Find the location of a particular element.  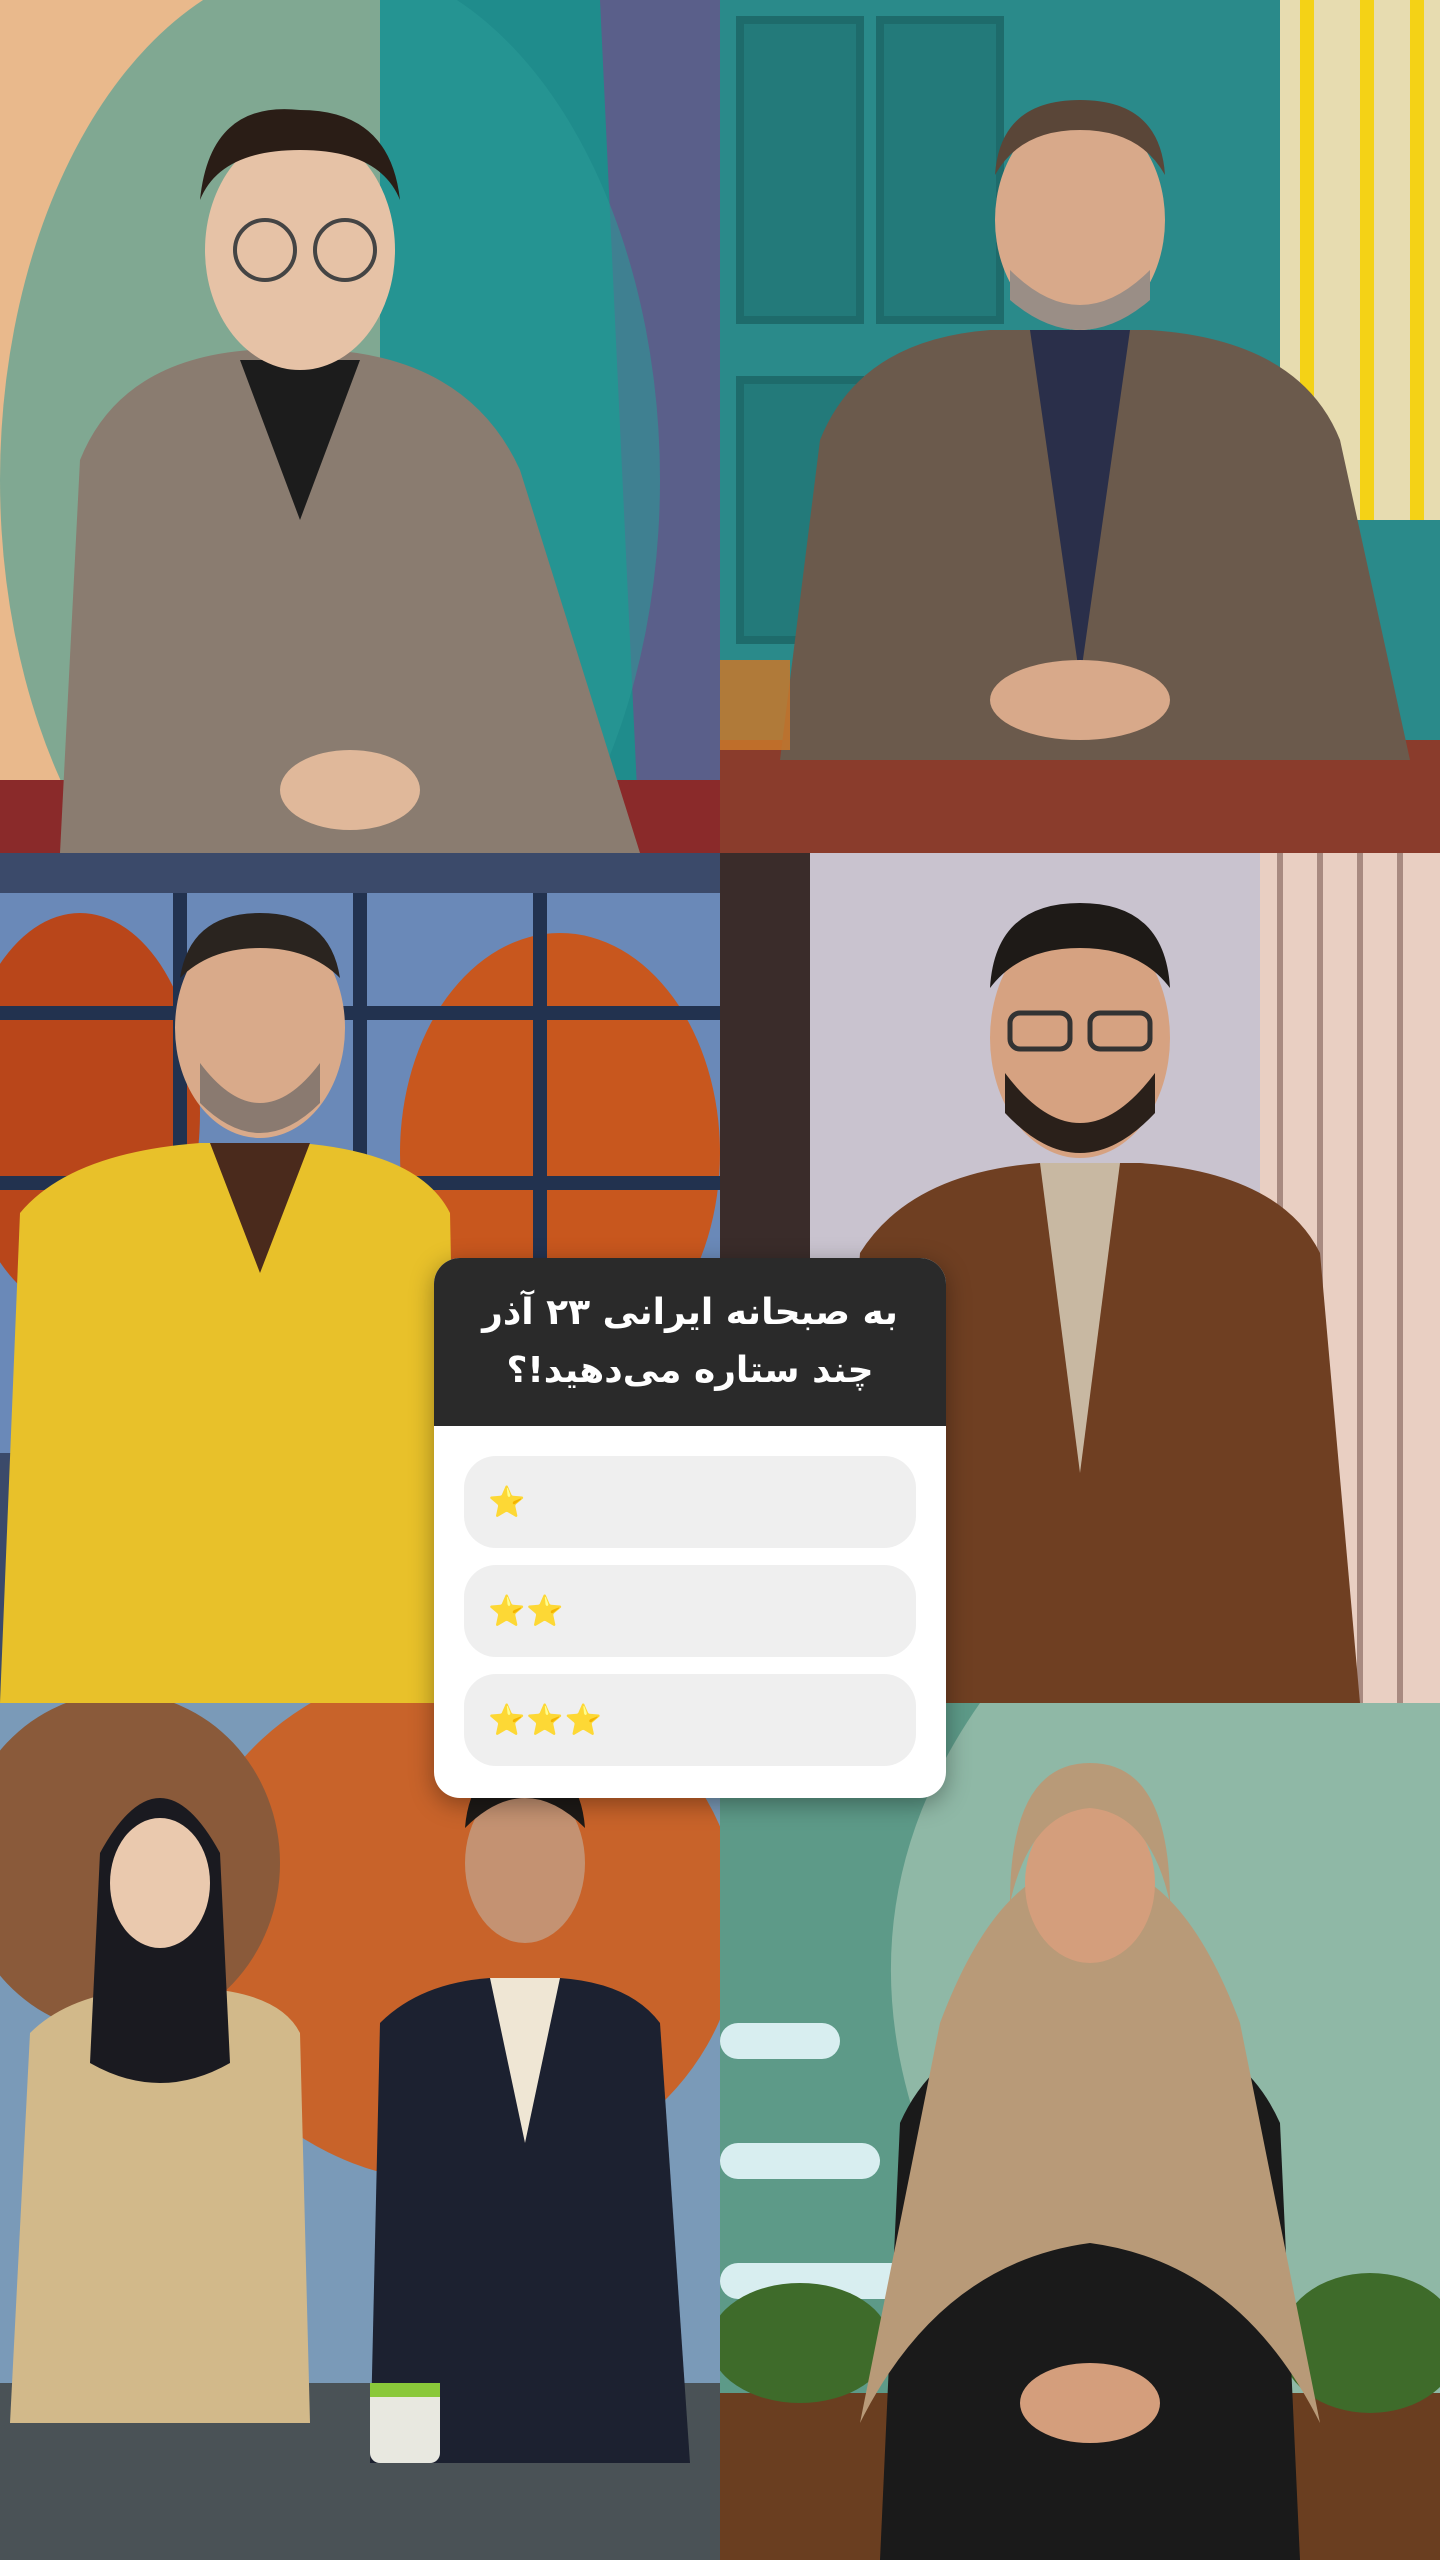

poll-option-1-star: ⭐ is located at coordinates (690, 1502).